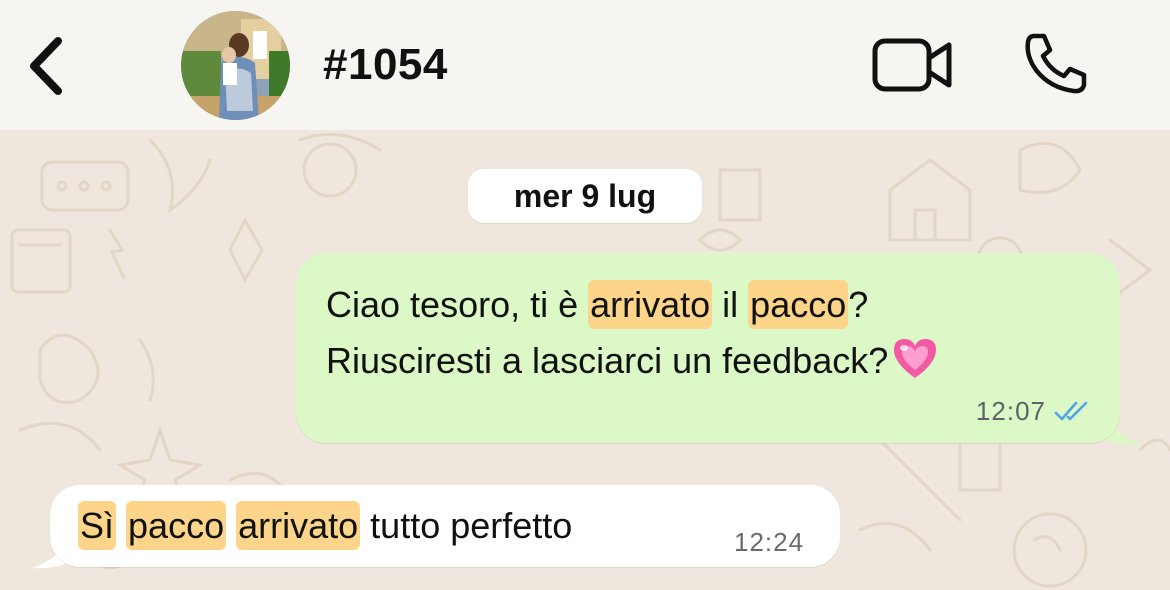  I want to click on text-segment: Riusciresti a lasciarci un feedback?, so click(607, 360).